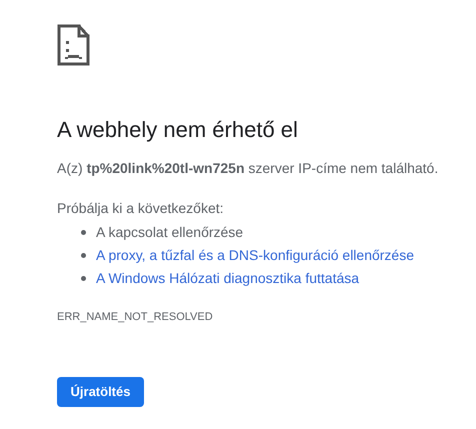 Image resolution: width=476 pixels, height=429 pixels. What do you see at coordinates (248, 168) in the screenshot?
I see `error-message: A(z) tp%20link%20tl-wn725n szerver IP-címe nem található.` at bounding box center [248, 168].